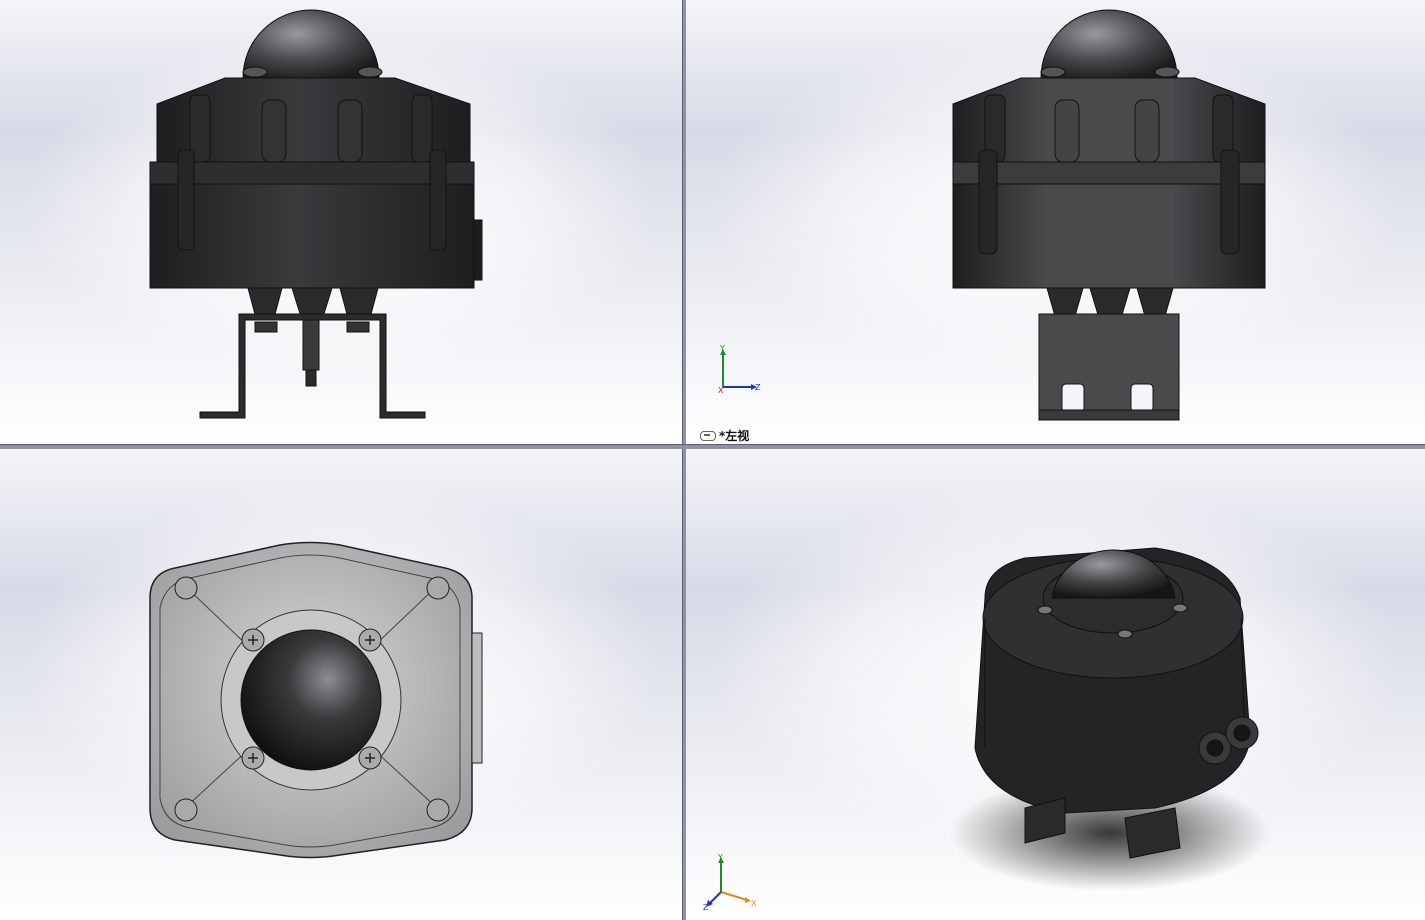 This screenshot has height=920, width=1425. I want to click on viewport-divider-horizontal, so click(712, 446).